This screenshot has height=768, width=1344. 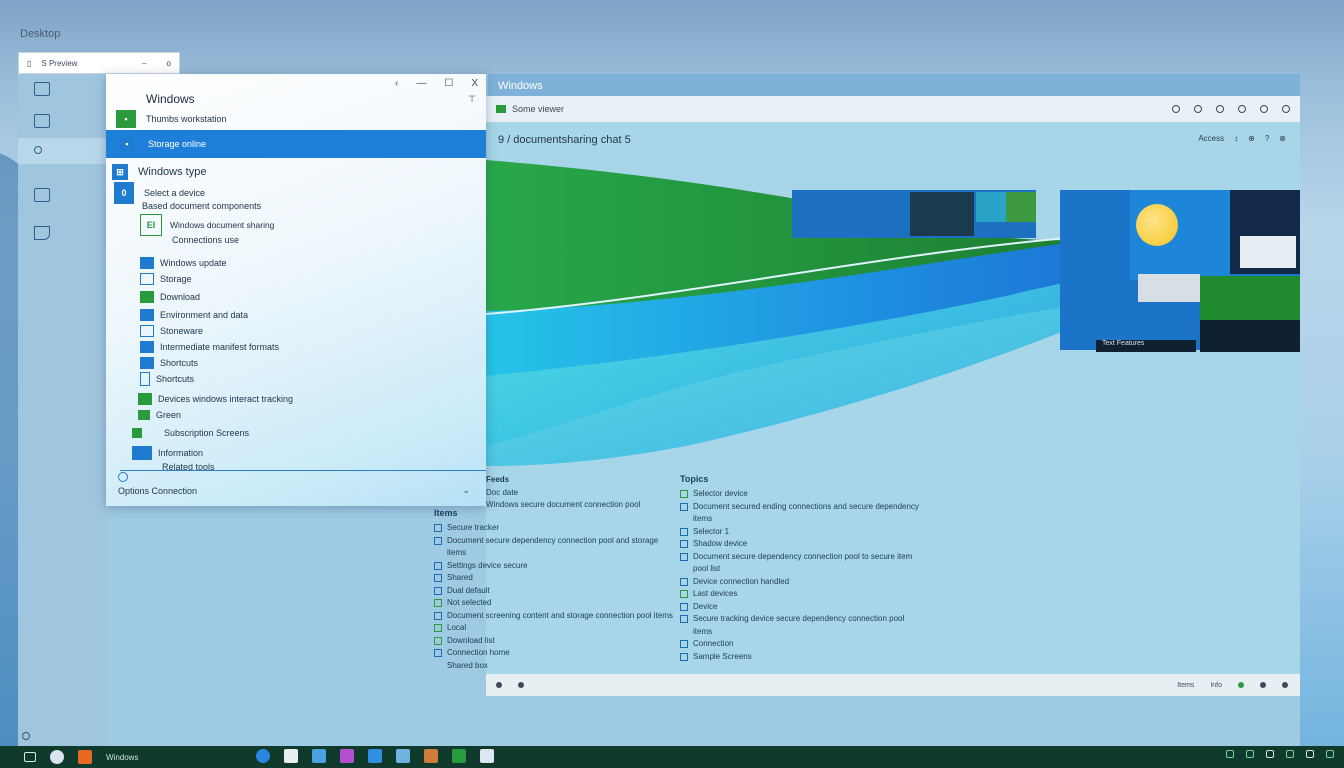 What do you see at coordinates (296, 315) in the screenshot?
I see `nav-item-environment: Environment and data` at bounding box center [296, 315].